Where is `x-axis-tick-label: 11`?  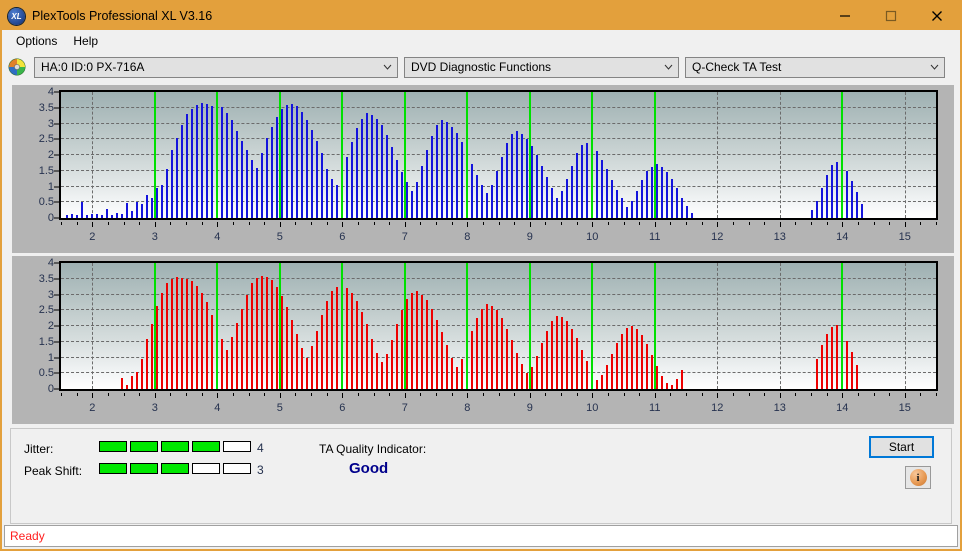
x-axis-tick-label: 11 is located at coordinates (655, 408).